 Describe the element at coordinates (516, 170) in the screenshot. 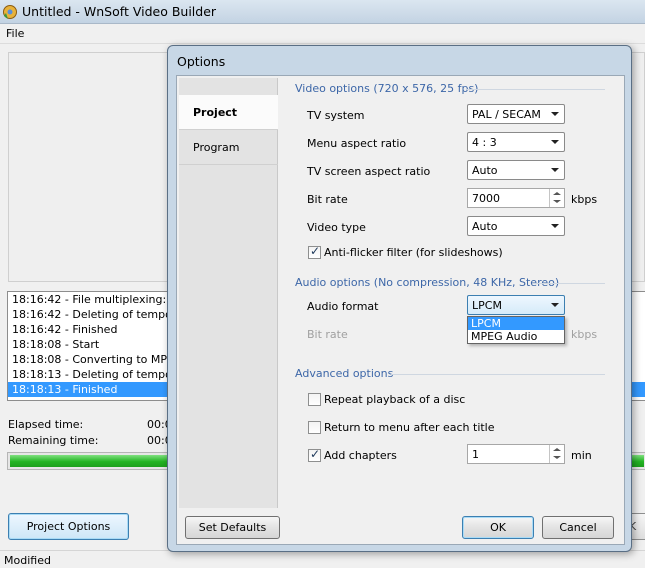

I see `screen-aspect-select: Auto` at that location.